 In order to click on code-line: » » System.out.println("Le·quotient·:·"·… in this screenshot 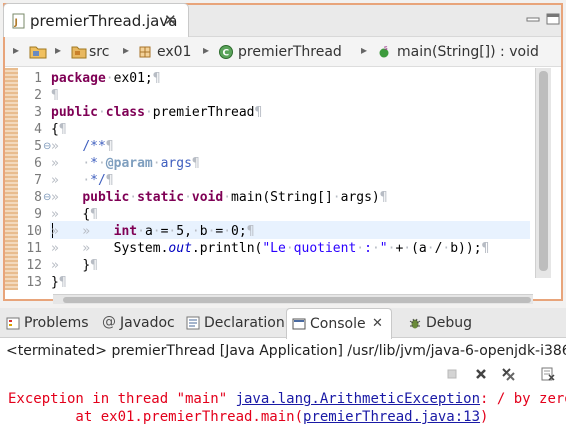, I will do `click(270, 248)`.